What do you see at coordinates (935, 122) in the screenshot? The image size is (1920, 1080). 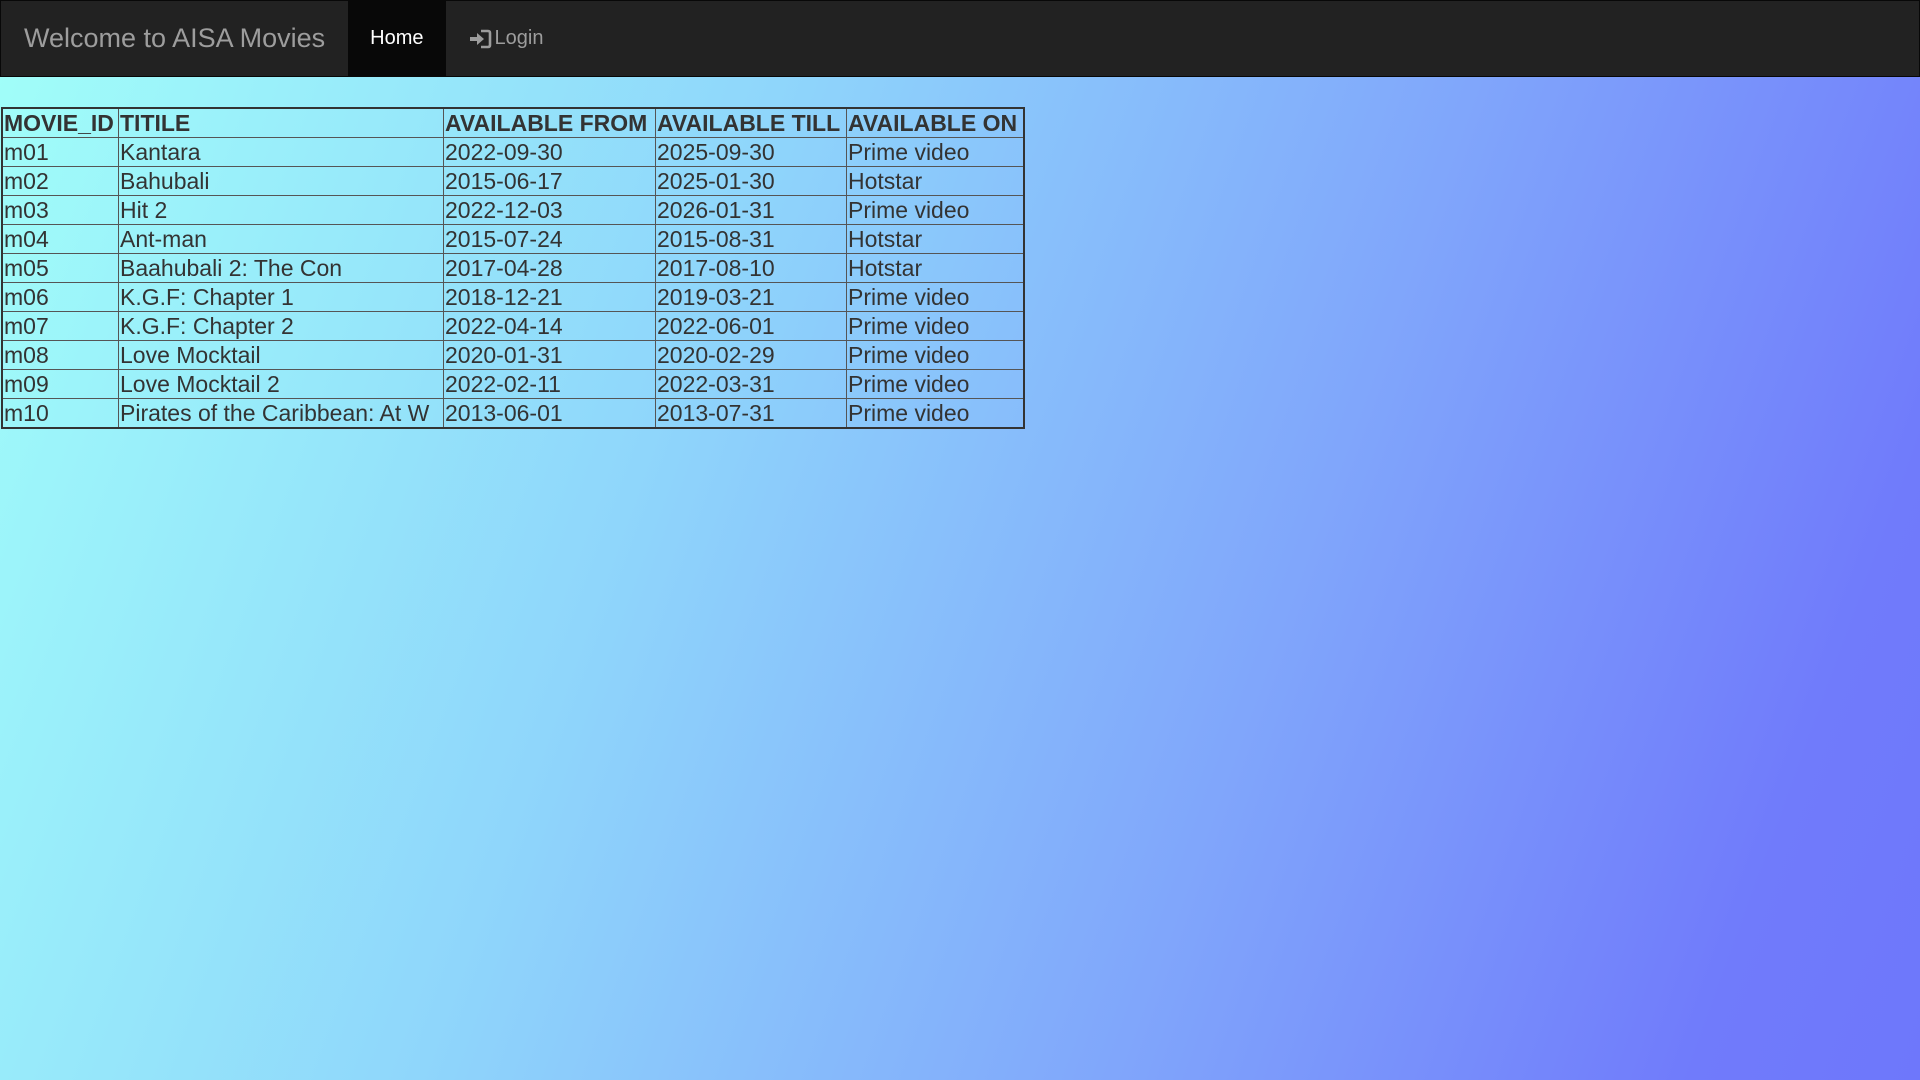 I see `column-header-available-on: AVAILABLE ON` at bounding box center [935, 122].